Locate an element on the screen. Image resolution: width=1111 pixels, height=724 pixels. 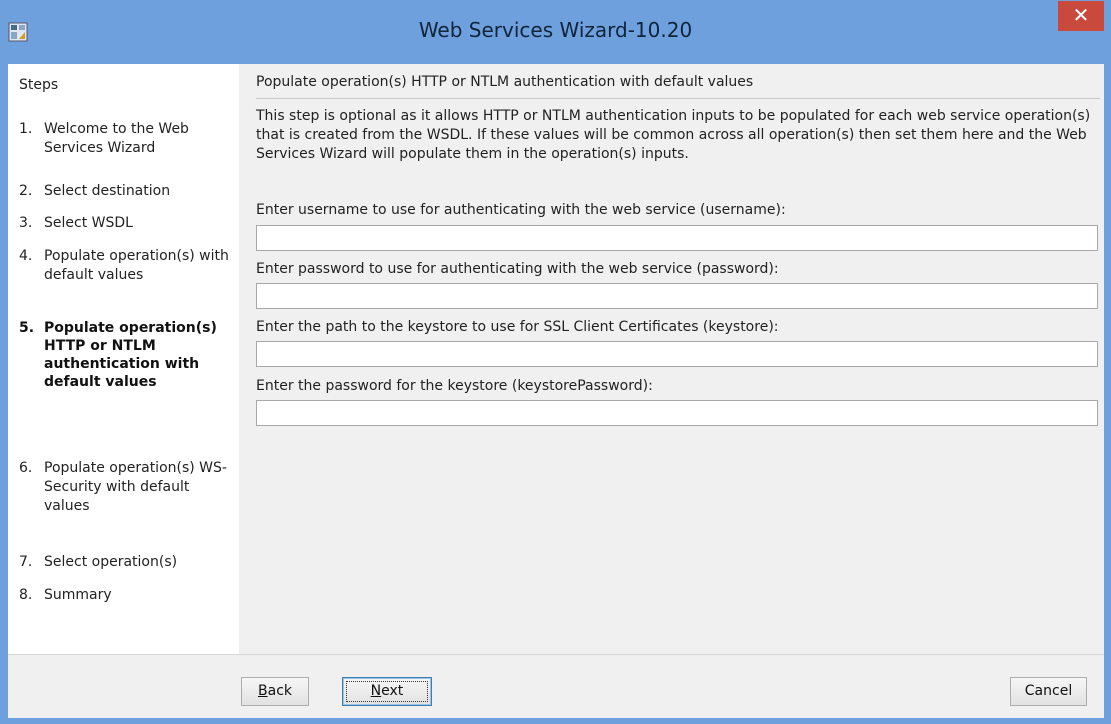
step-label: Summary is located at coordinates (78, 595).